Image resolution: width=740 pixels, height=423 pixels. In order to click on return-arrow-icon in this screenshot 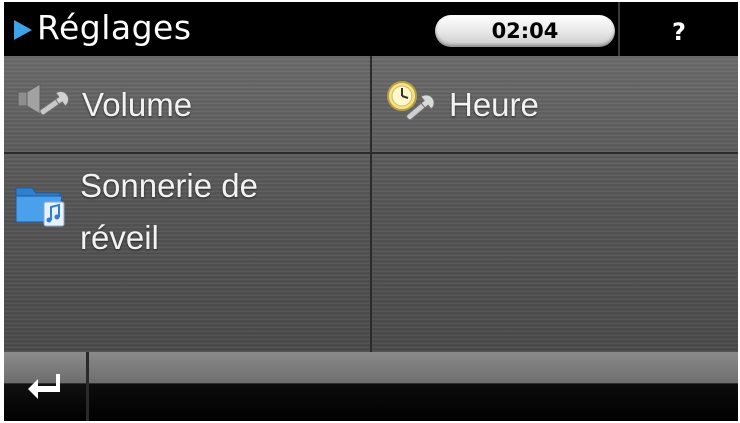, I will do `click(46, 390)`.